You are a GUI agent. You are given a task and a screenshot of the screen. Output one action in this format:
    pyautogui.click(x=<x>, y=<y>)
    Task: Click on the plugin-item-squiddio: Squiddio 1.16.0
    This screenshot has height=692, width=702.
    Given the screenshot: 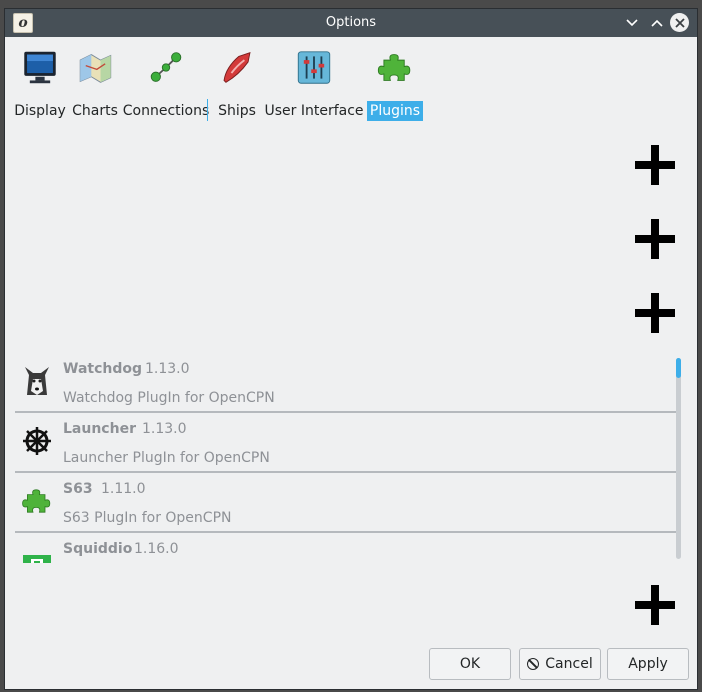 What is the action you would take?
    pyautogui.click(x=346, y=548)
    